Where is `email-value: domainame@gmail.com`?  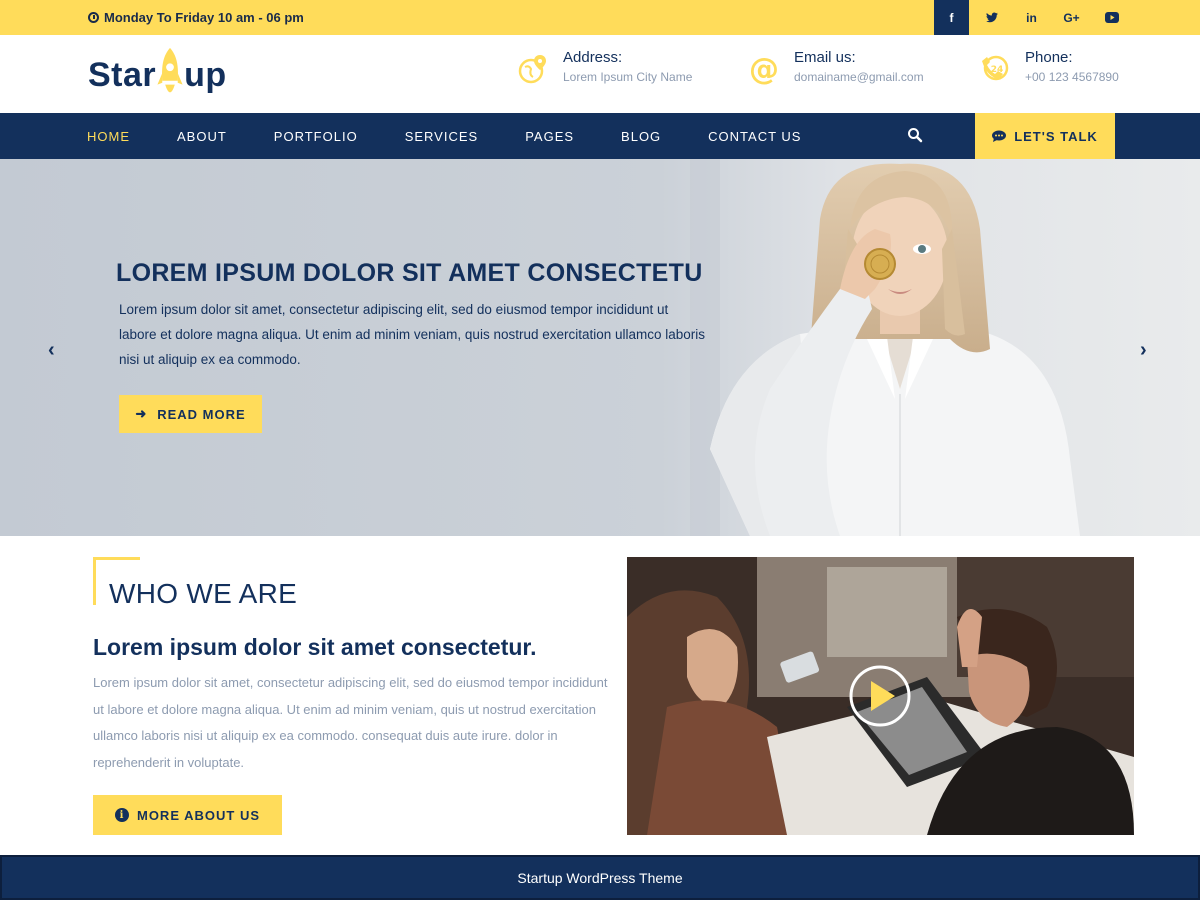
email-value: domainame@gmail.com is located at coordinates (859, 77).